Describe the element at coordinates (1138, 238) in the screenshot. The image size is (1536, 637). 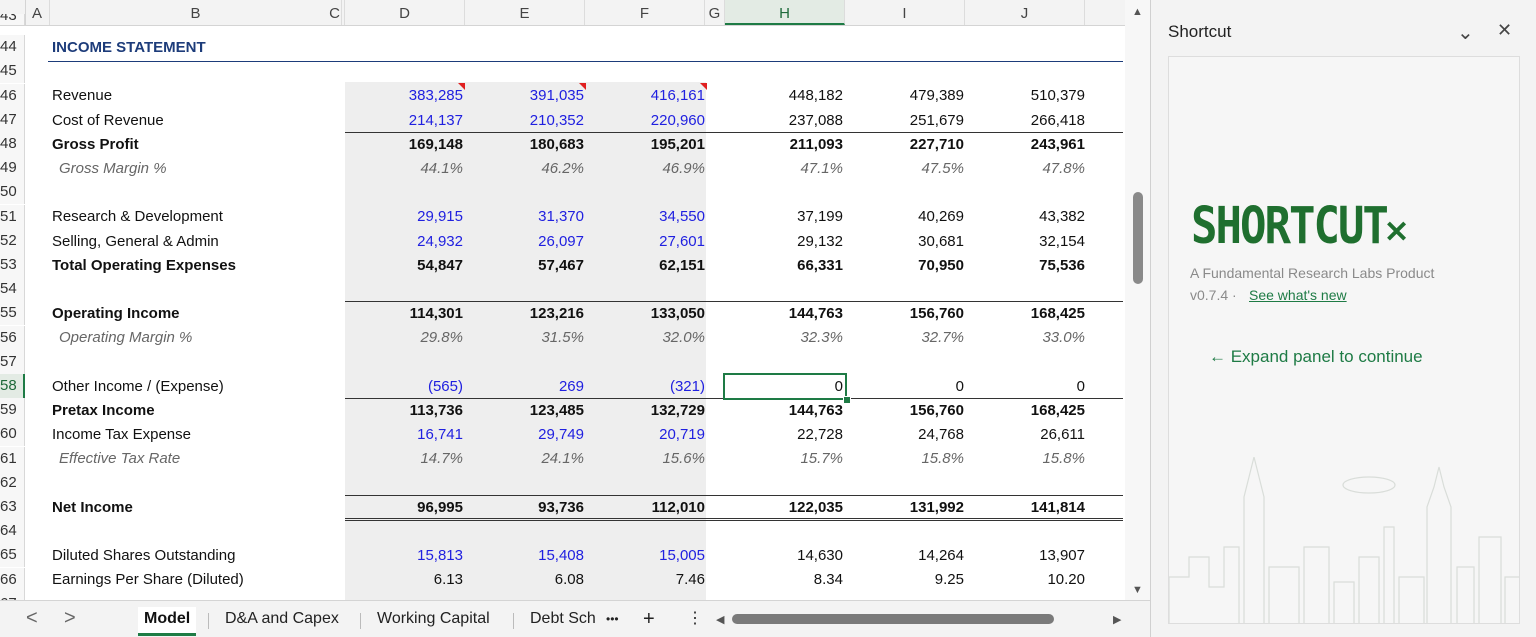
I see `vertical-scroll-thumb` at that location.